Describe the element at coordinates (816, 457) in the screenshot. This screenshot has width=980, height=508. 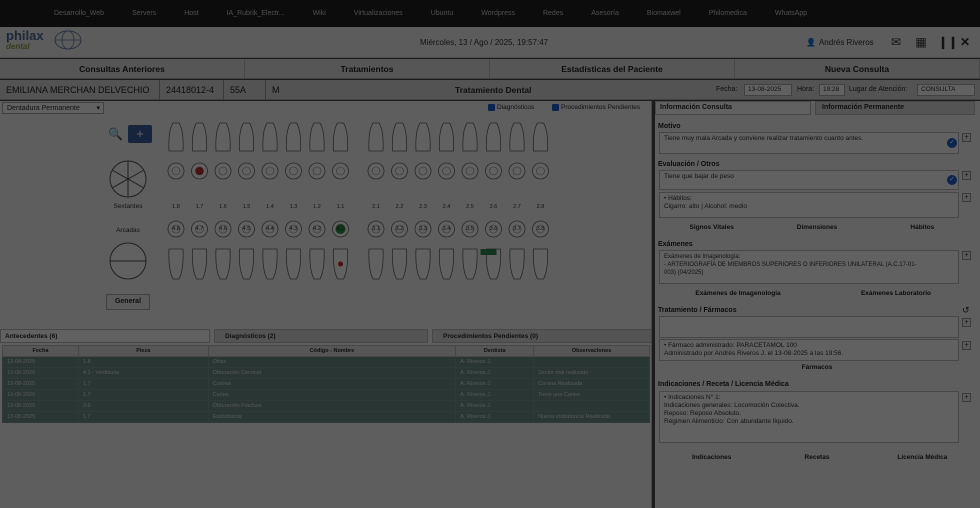
I see `tab-recetas: Recetas` at that location.